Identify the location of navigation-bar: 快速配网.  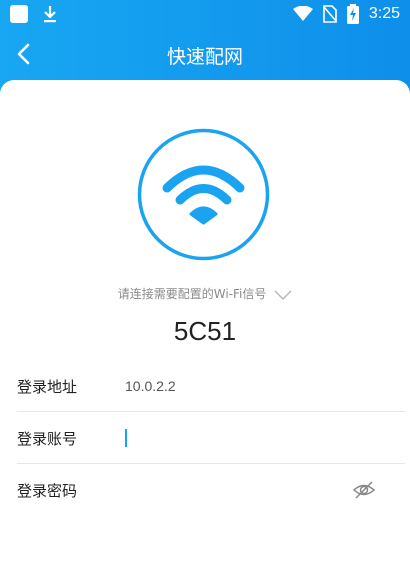
(205, 54).